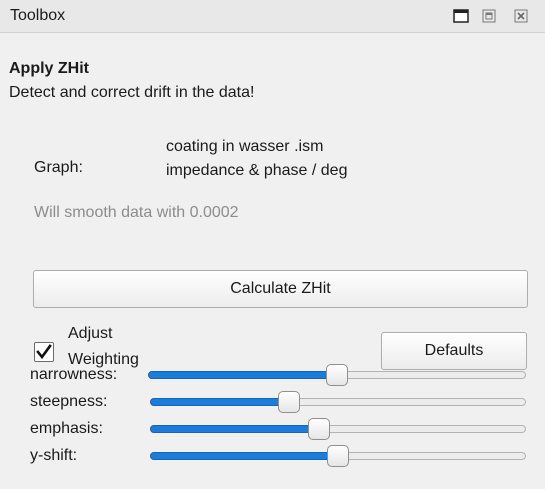 This screenshot has width=545, height=489. What do you see at coordinates (38, 15) in the screenshot?
I see `window-title: Toolbox` at bounding box center [38, 15].